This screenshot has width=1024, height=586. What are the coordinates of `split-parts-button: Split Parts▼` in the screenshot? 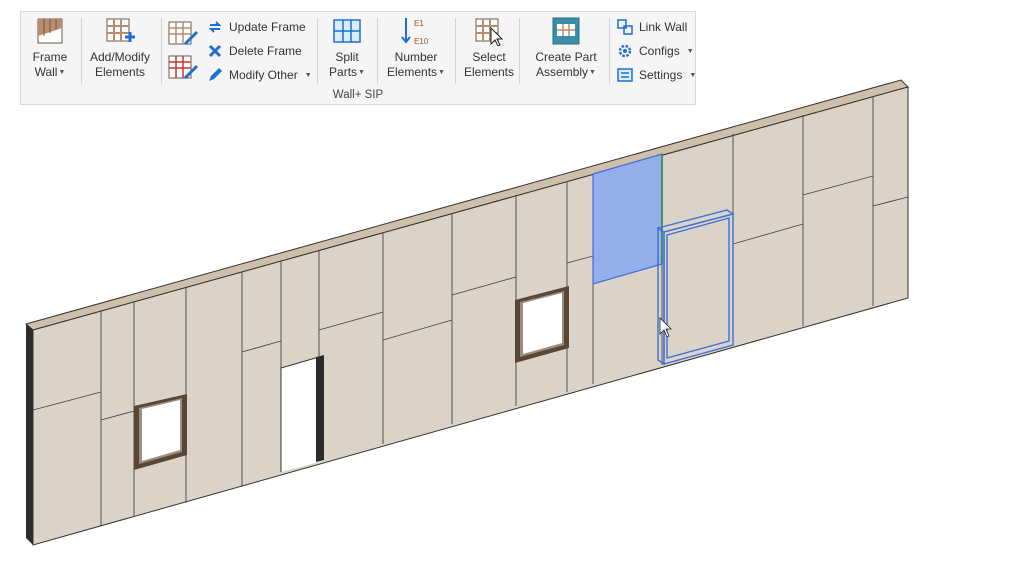 It's located at (347, 48).